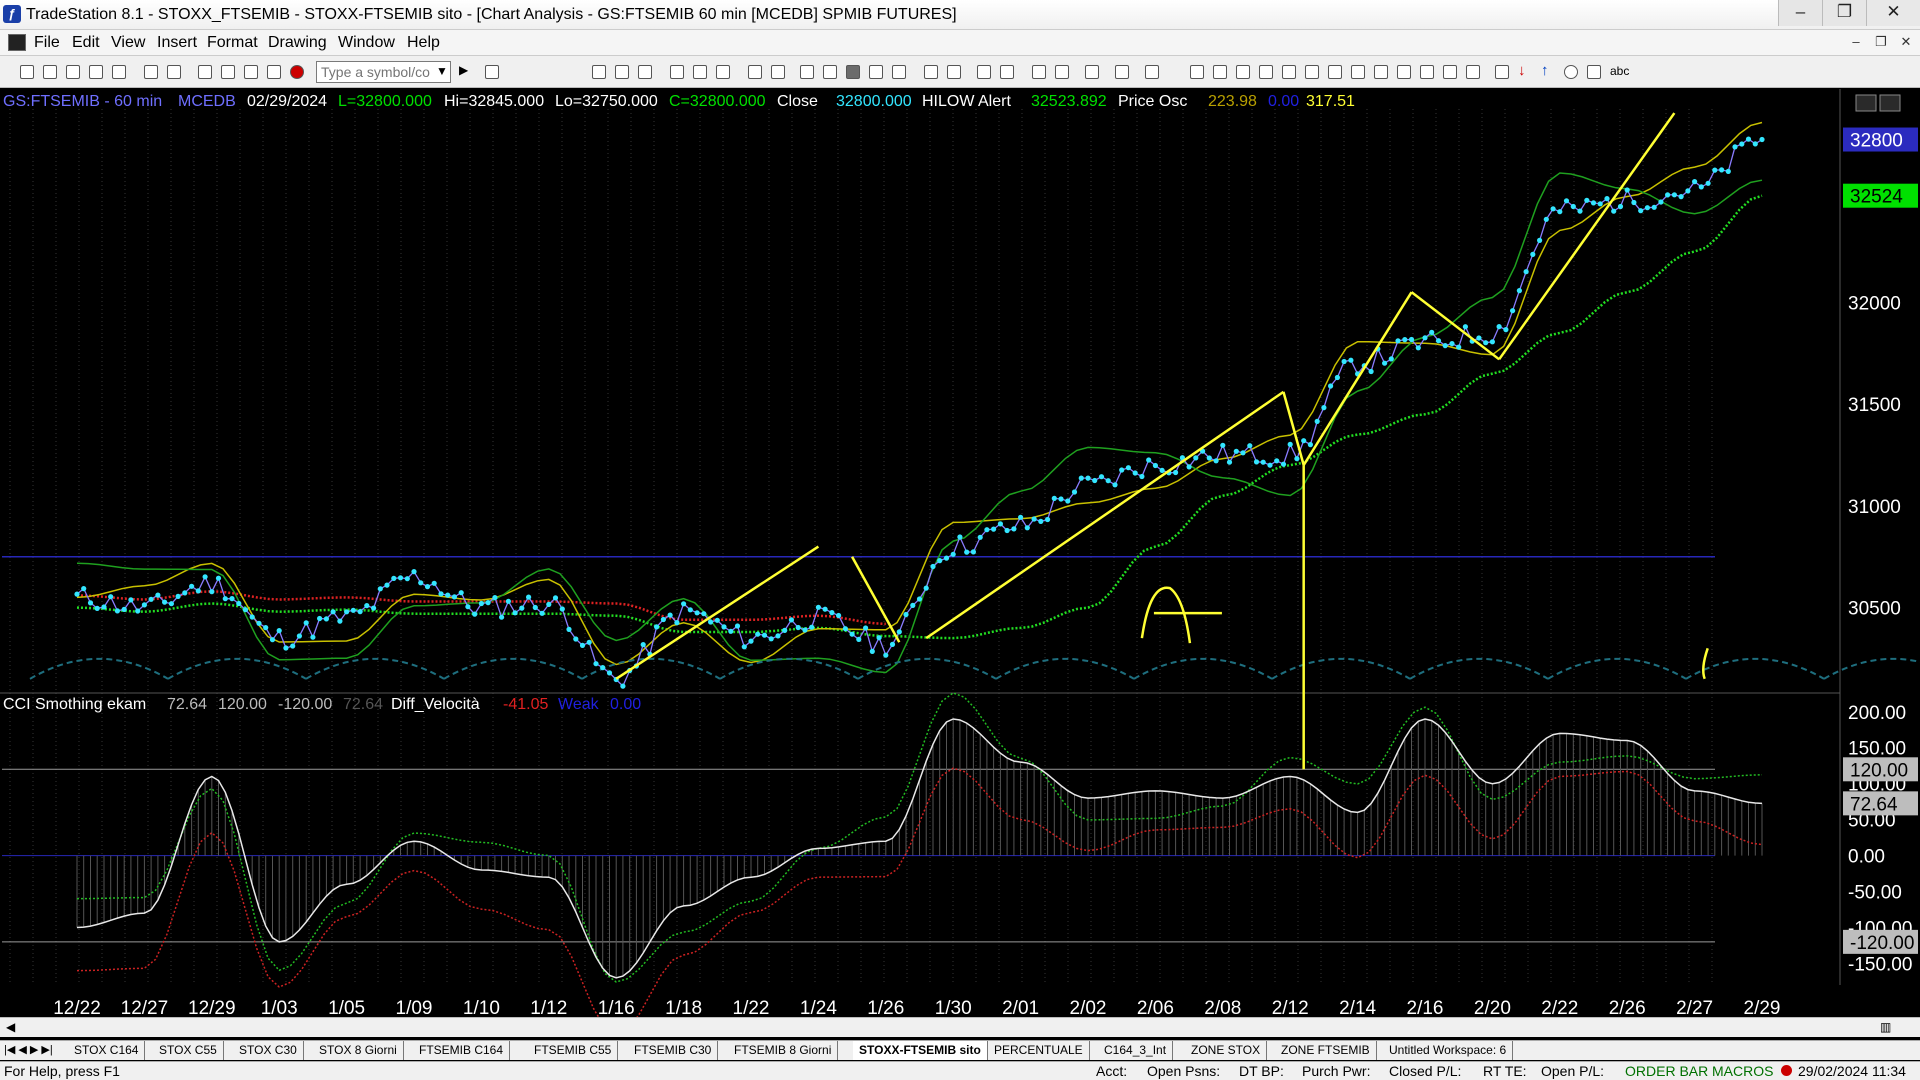 The height and width of the screenshot is (1080, 1920). Describe the element at coordinates (723, 72) in the screenshot. I see `refresh-icon` at that location.